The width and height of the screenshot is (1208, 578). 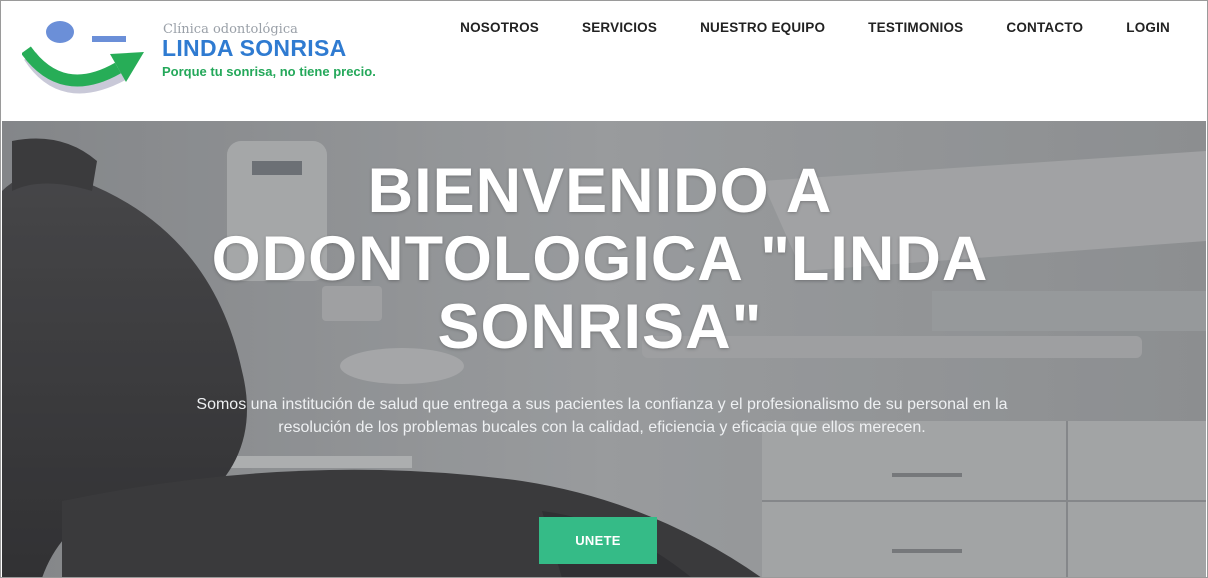 What do you see at coordinates (915, 27) in the screenshot?
I see `nav-item-testimonios: TESTIMONIOS` at bounding box center [915, 27].